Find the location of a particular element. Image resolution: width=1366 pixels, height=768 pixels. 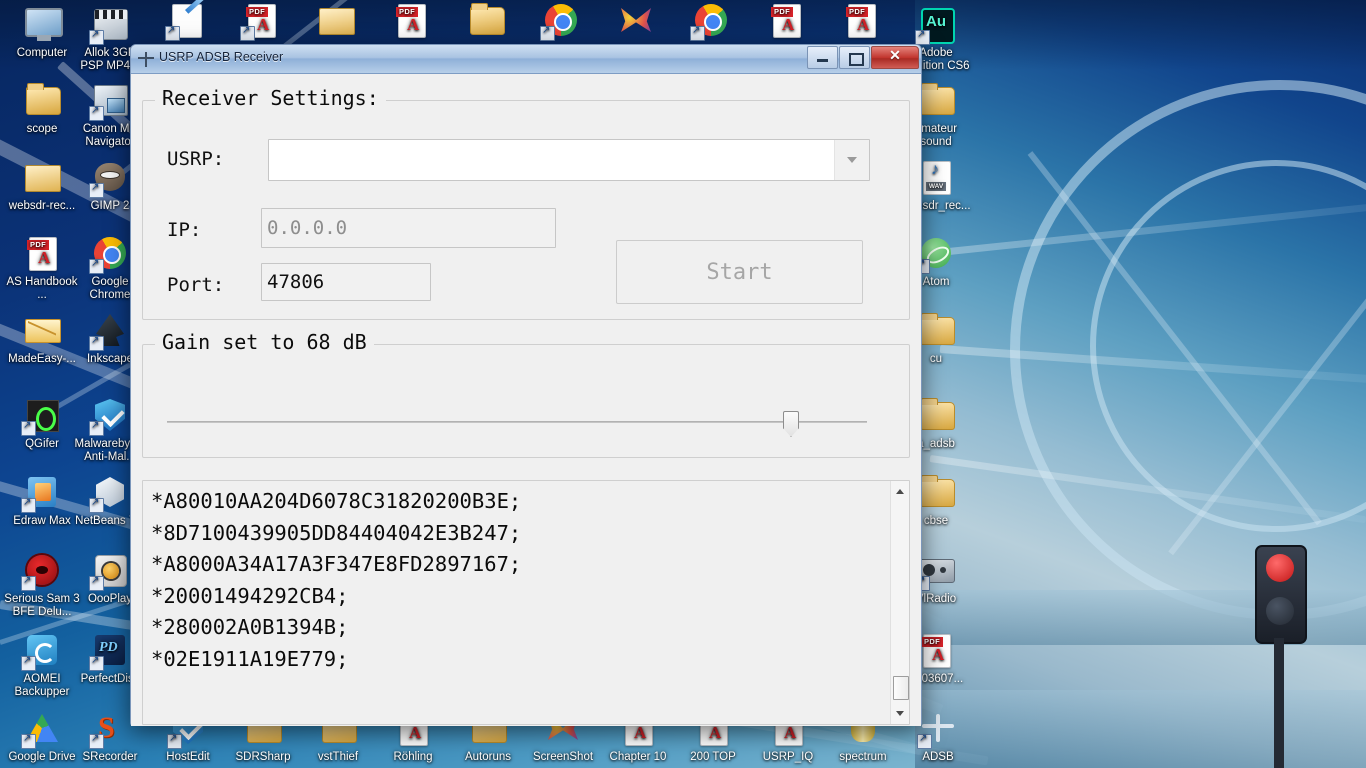

close-icon: ✕ is located at coordinates (895, 56).